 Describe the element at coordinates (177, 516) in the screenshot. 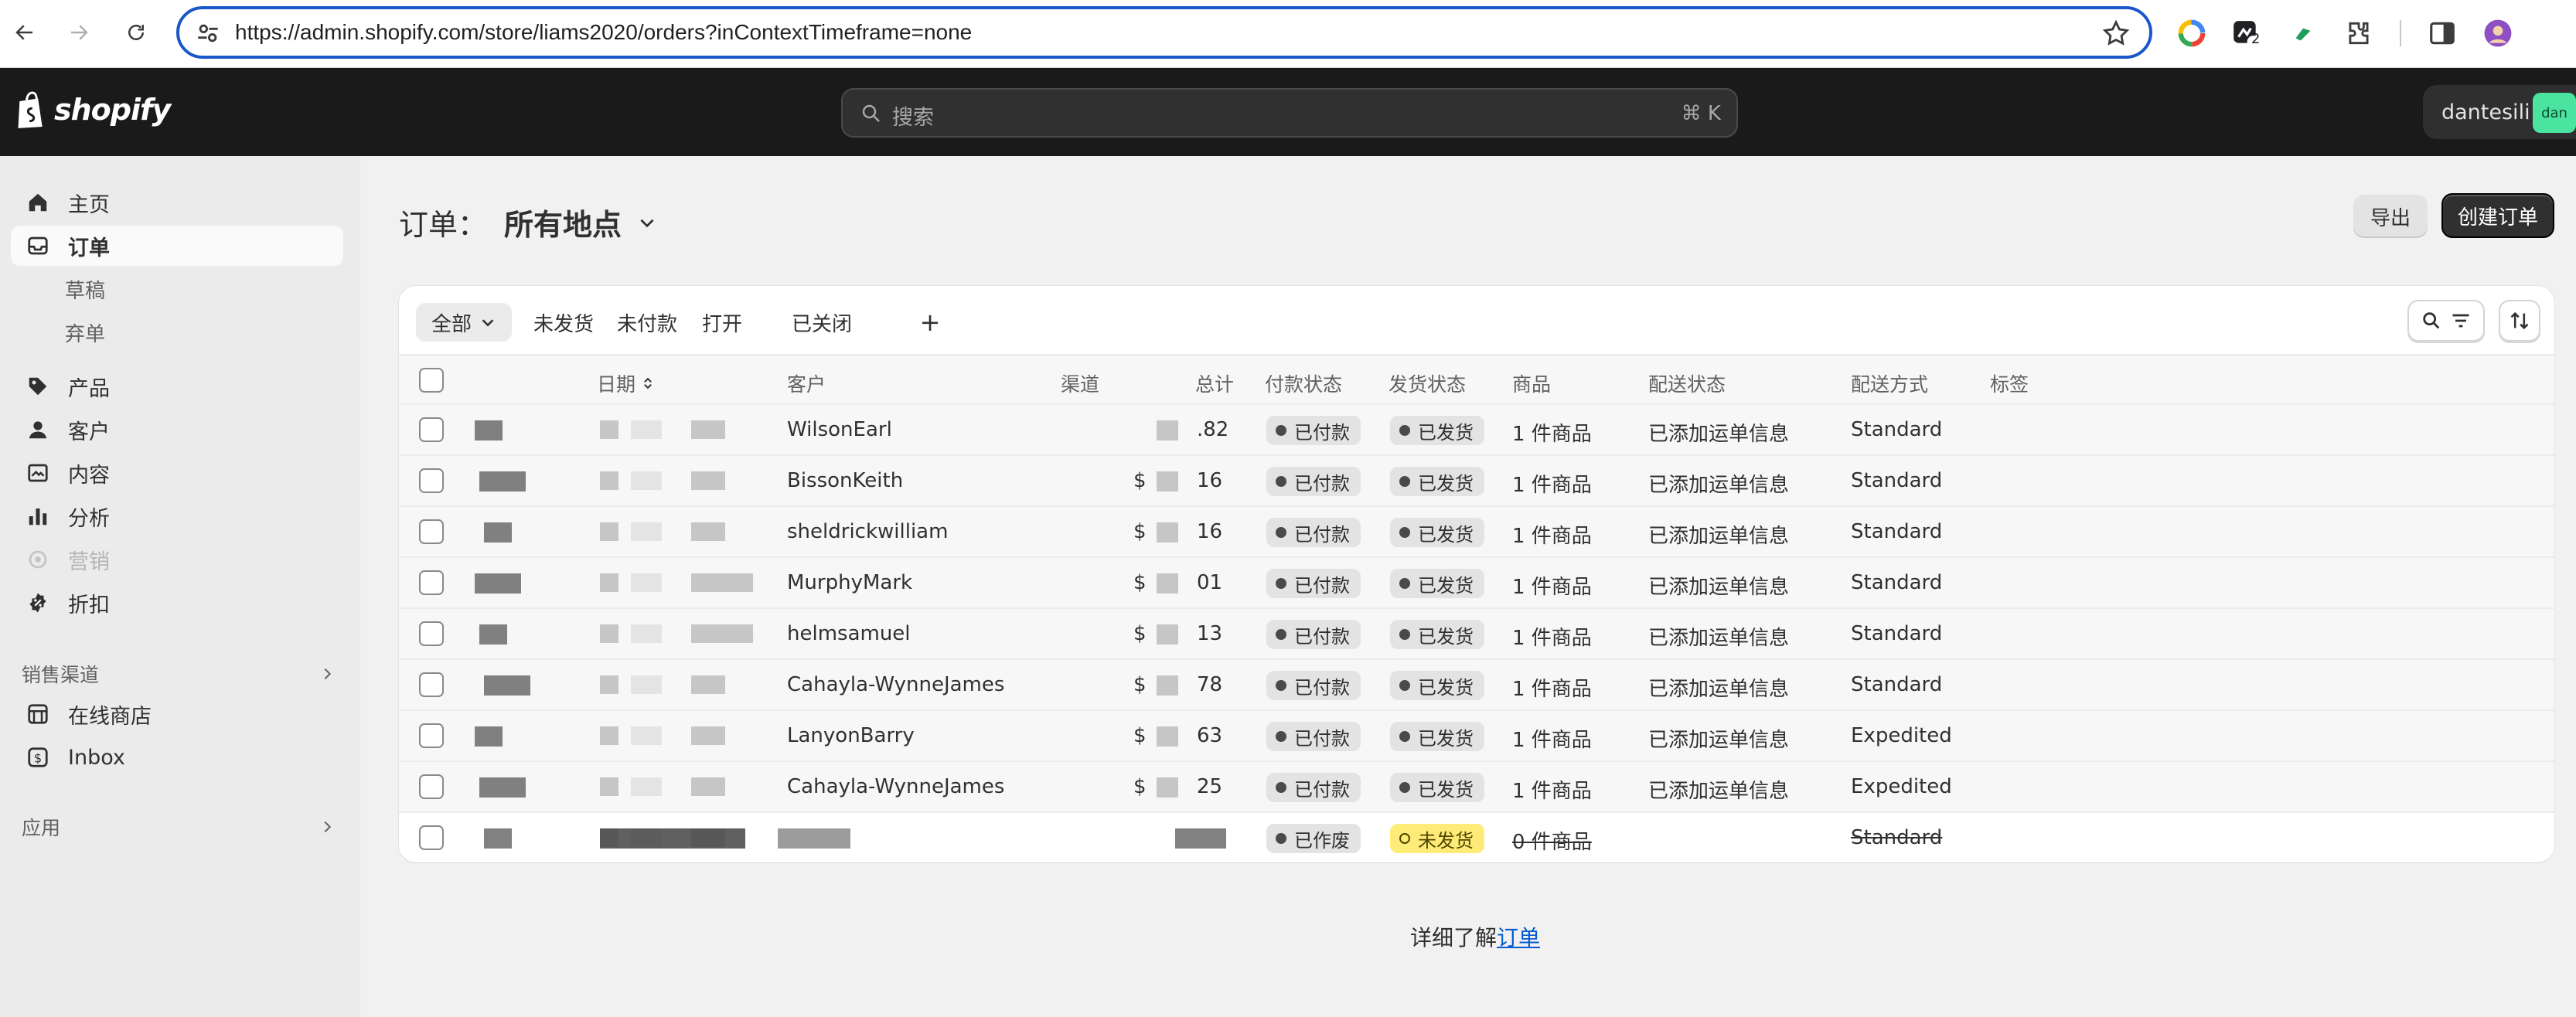

I see `sidebar-item-analytics: 分析` at that location.